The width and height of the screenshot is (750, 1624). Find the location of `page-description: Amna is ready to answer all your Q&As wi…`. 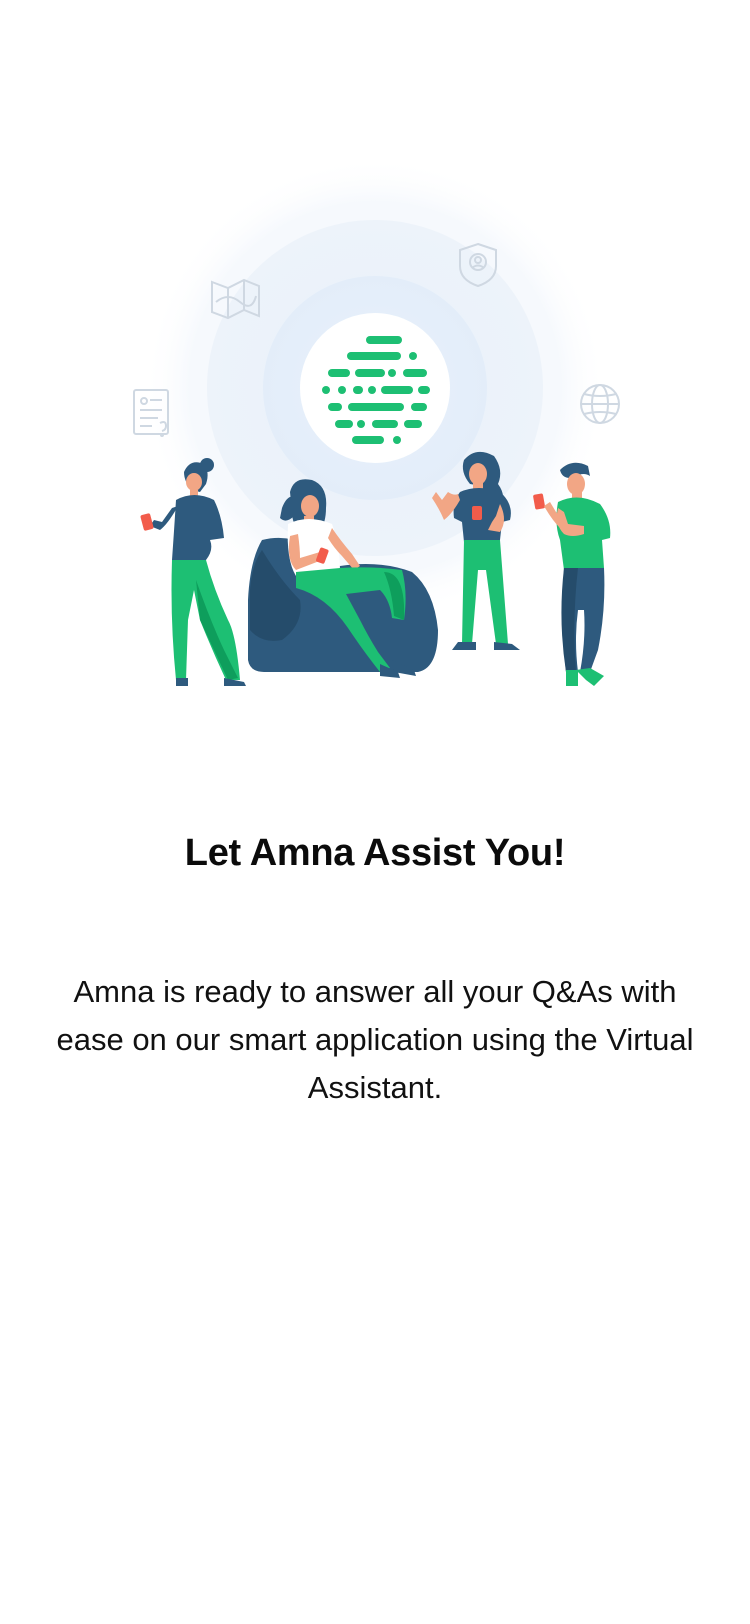

page-description: Amna is ready to answer all your Q&As wi… is located at coordinates (375, 1039).